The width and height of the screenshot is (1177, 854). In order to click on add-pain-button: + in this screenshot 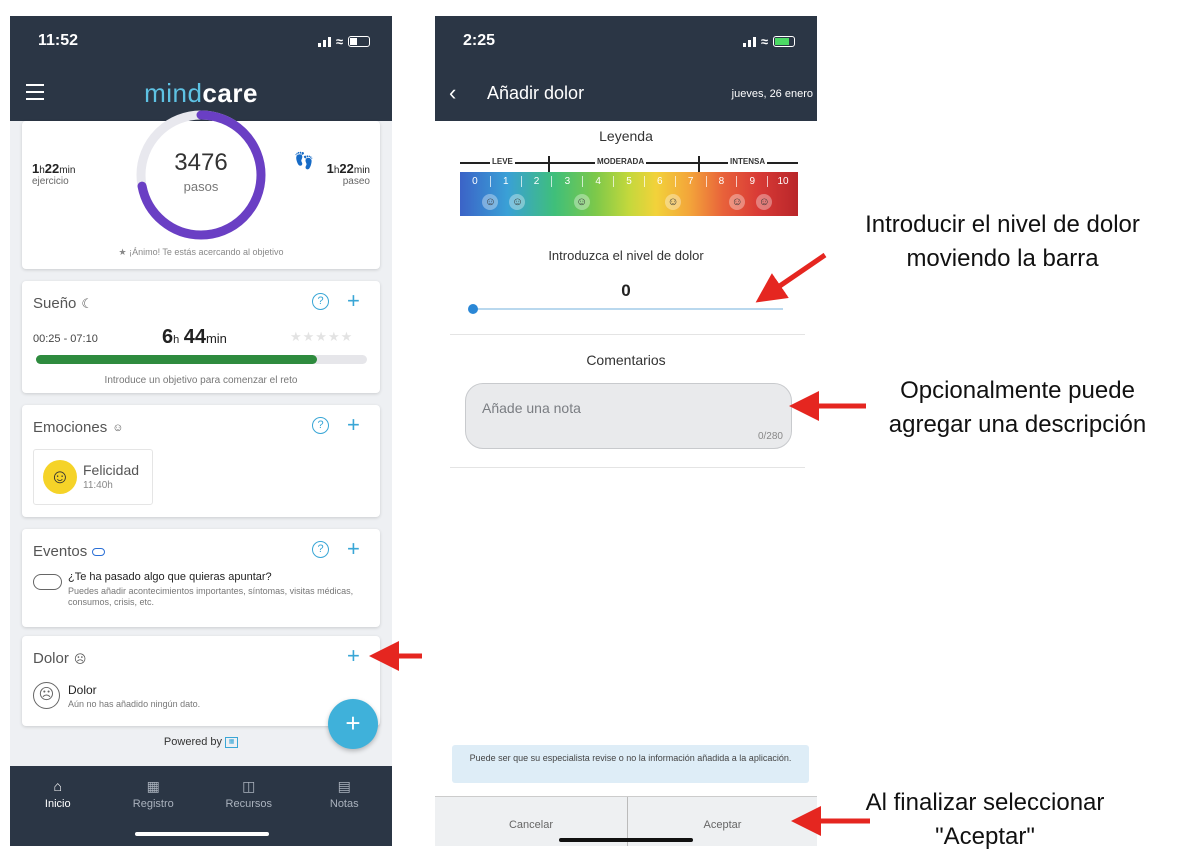, I will do `click(353, 656)`.